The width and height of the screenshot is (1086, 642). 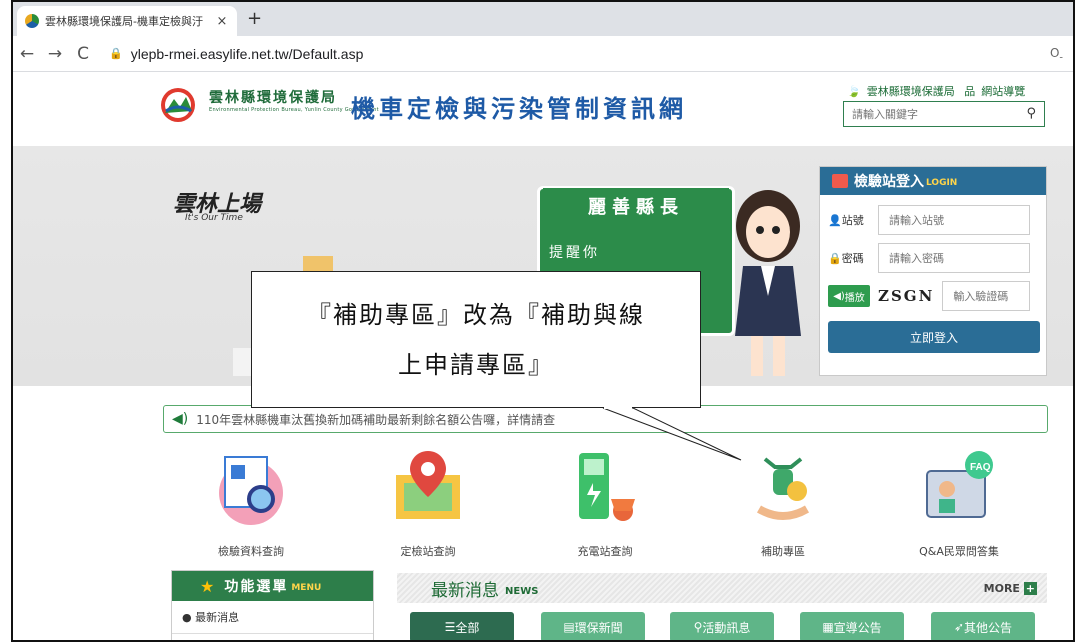 What do you see at coordinates (846, 258) in the screenshot?
I see `password-label: 🔒密碼` at bounding box center [846, 258].